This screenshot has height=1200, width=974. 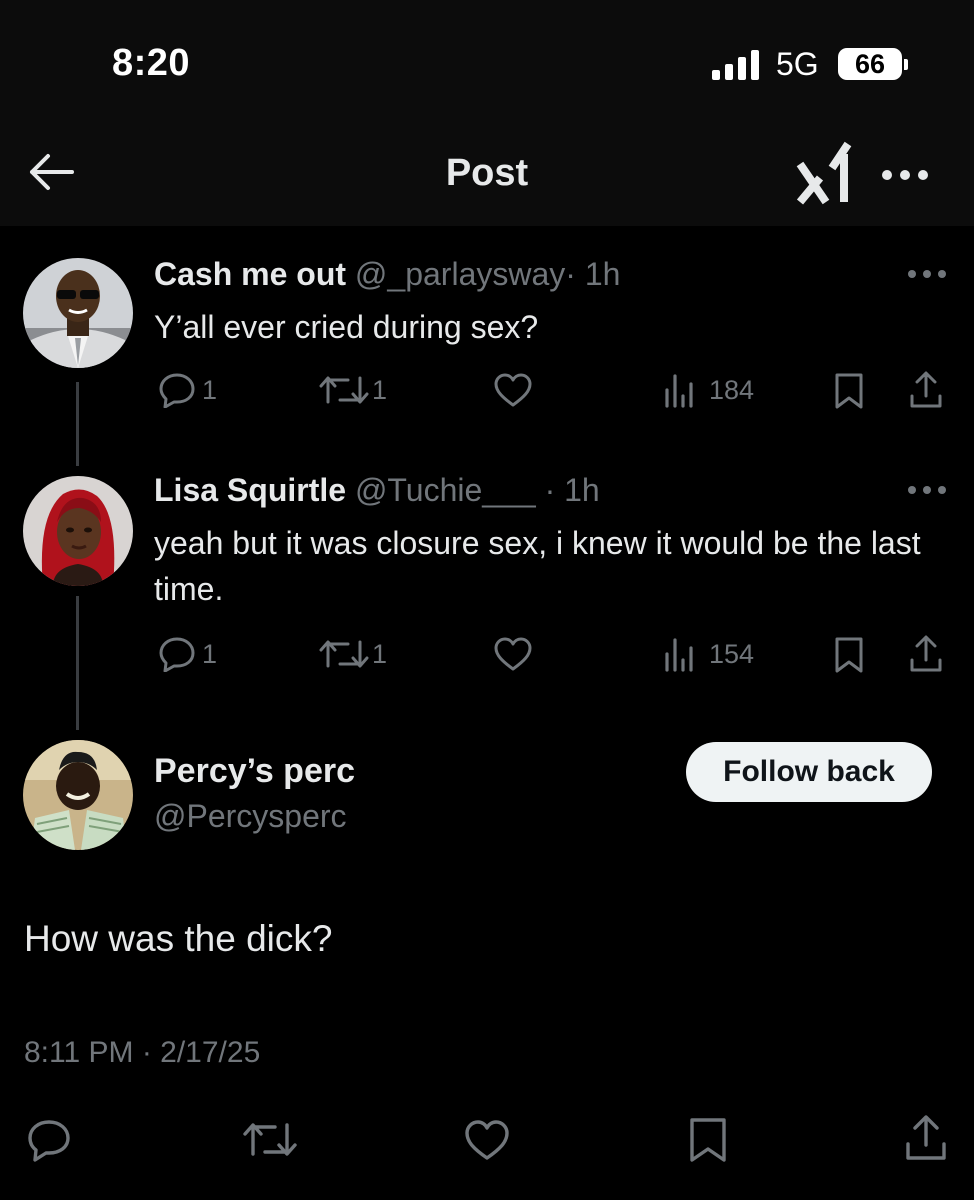 What do you see at coordinates (906, 64) in the screenshot?
I see `battery-nub` at bounding box center [906, 64].